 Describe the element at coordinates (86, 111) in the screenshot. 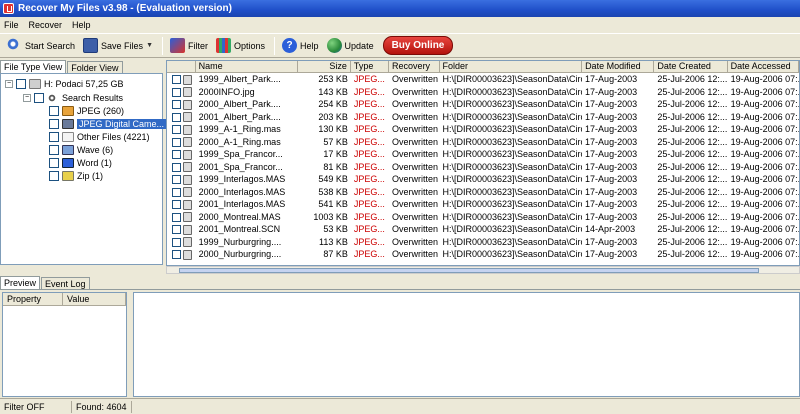

I see `tree-item-jpeg: JPEG (260)` at that location.